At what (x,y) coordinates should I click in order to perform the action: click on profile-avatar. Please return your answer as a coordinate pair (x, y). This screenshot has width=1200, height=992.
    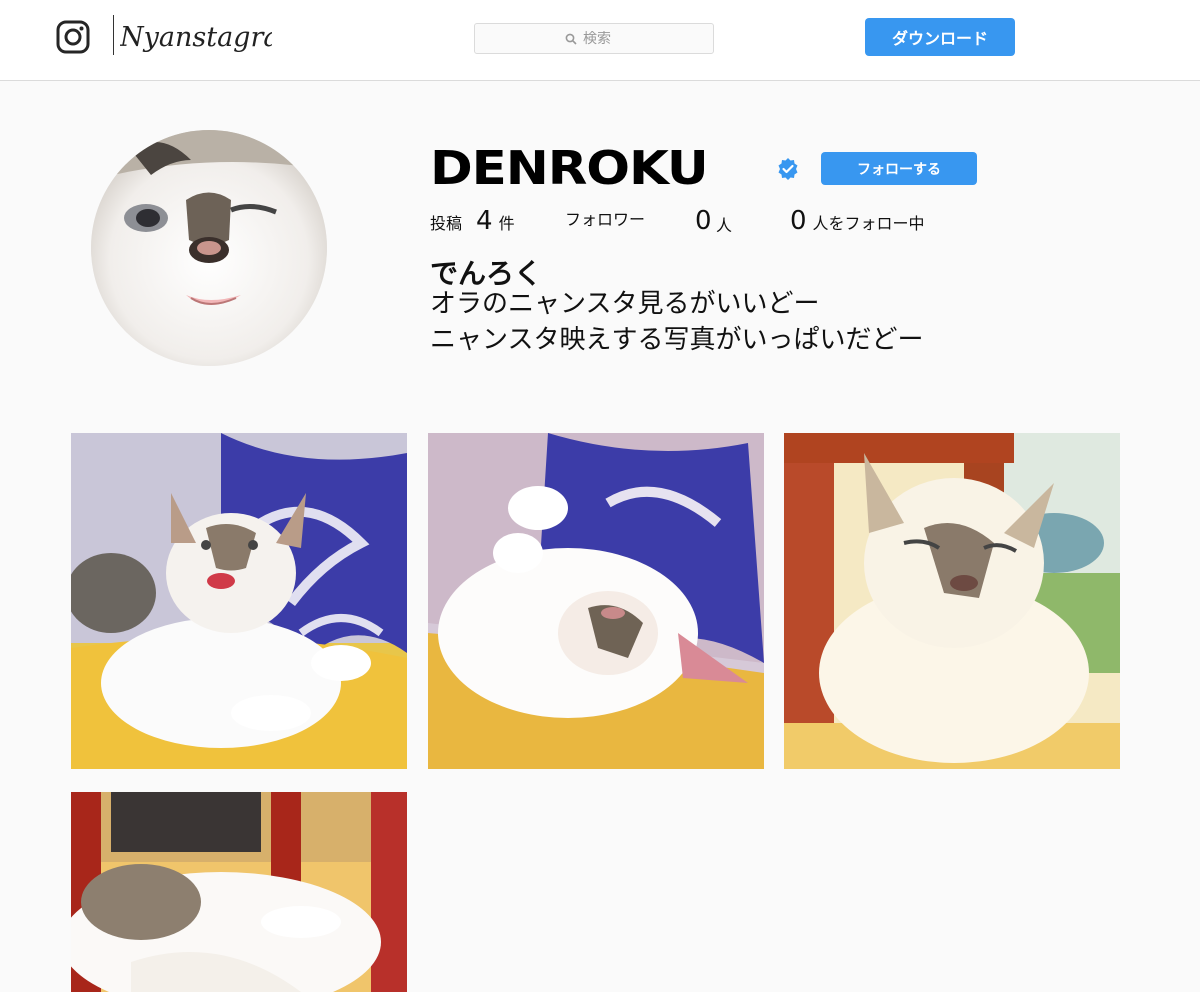
    Looking at the image, I should click on (209, 248).